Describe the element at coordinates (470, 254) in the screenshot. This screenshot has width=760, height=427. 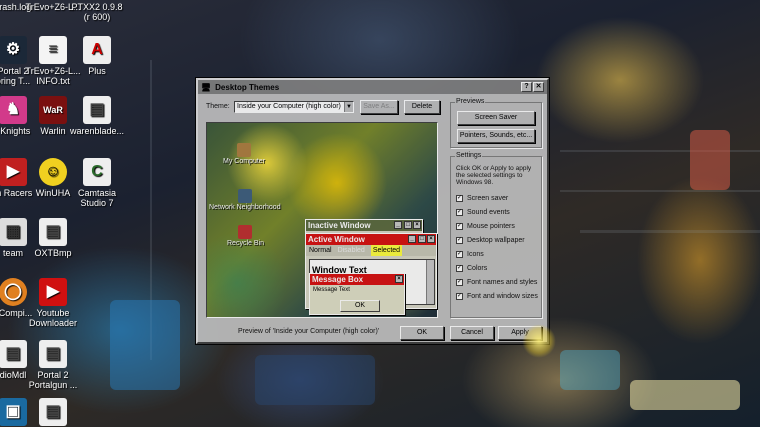
I see `setting-icons: ✓ Icons` at that location.